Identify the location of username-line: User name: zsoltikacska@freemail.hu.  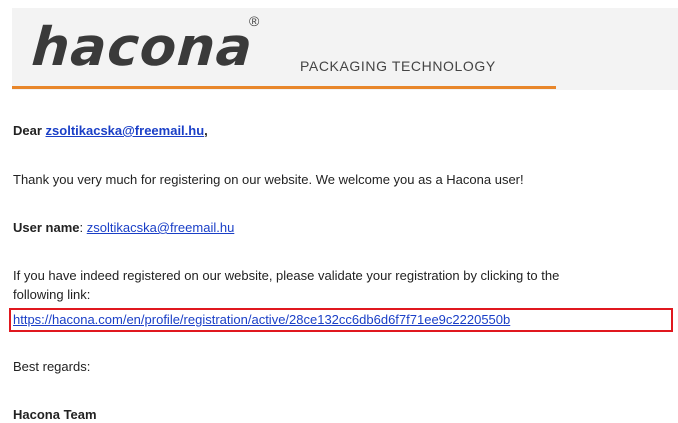
(123, 227).